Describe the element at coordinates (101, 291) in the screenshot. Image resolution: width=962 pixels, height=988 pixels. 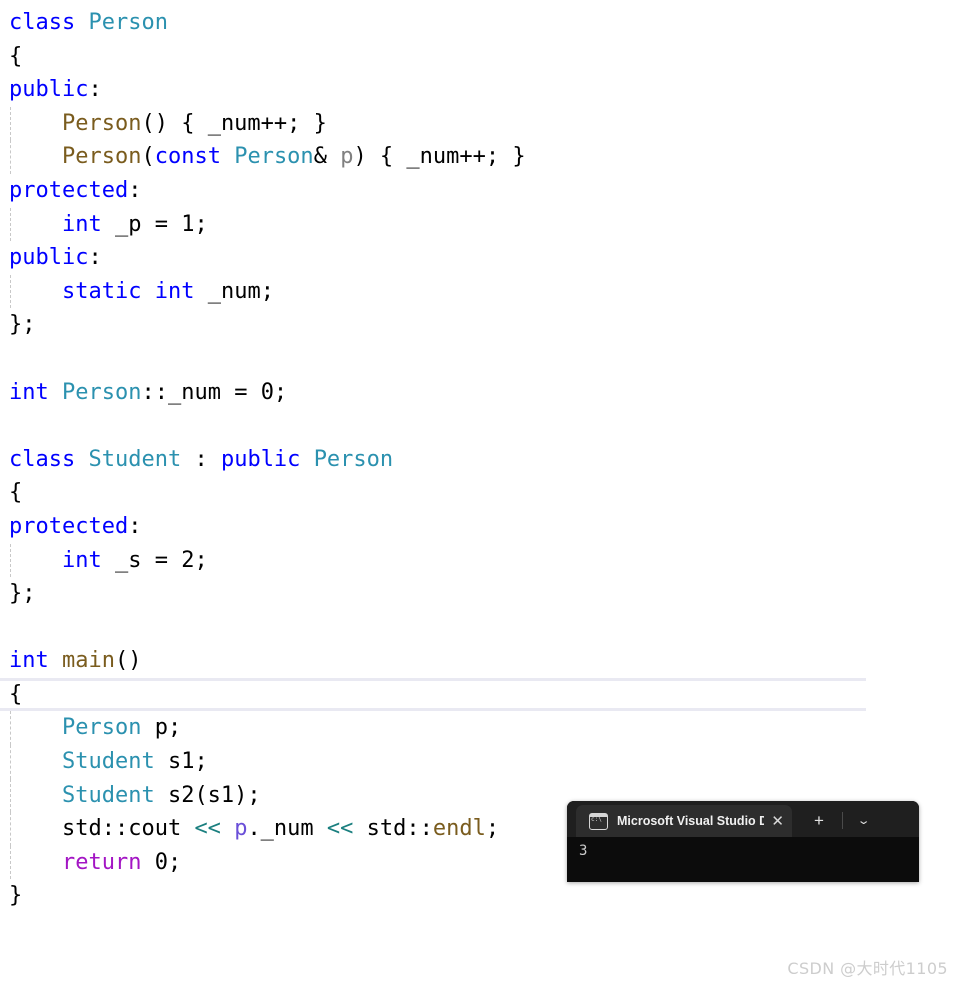
I see `code-token: static` at that location.